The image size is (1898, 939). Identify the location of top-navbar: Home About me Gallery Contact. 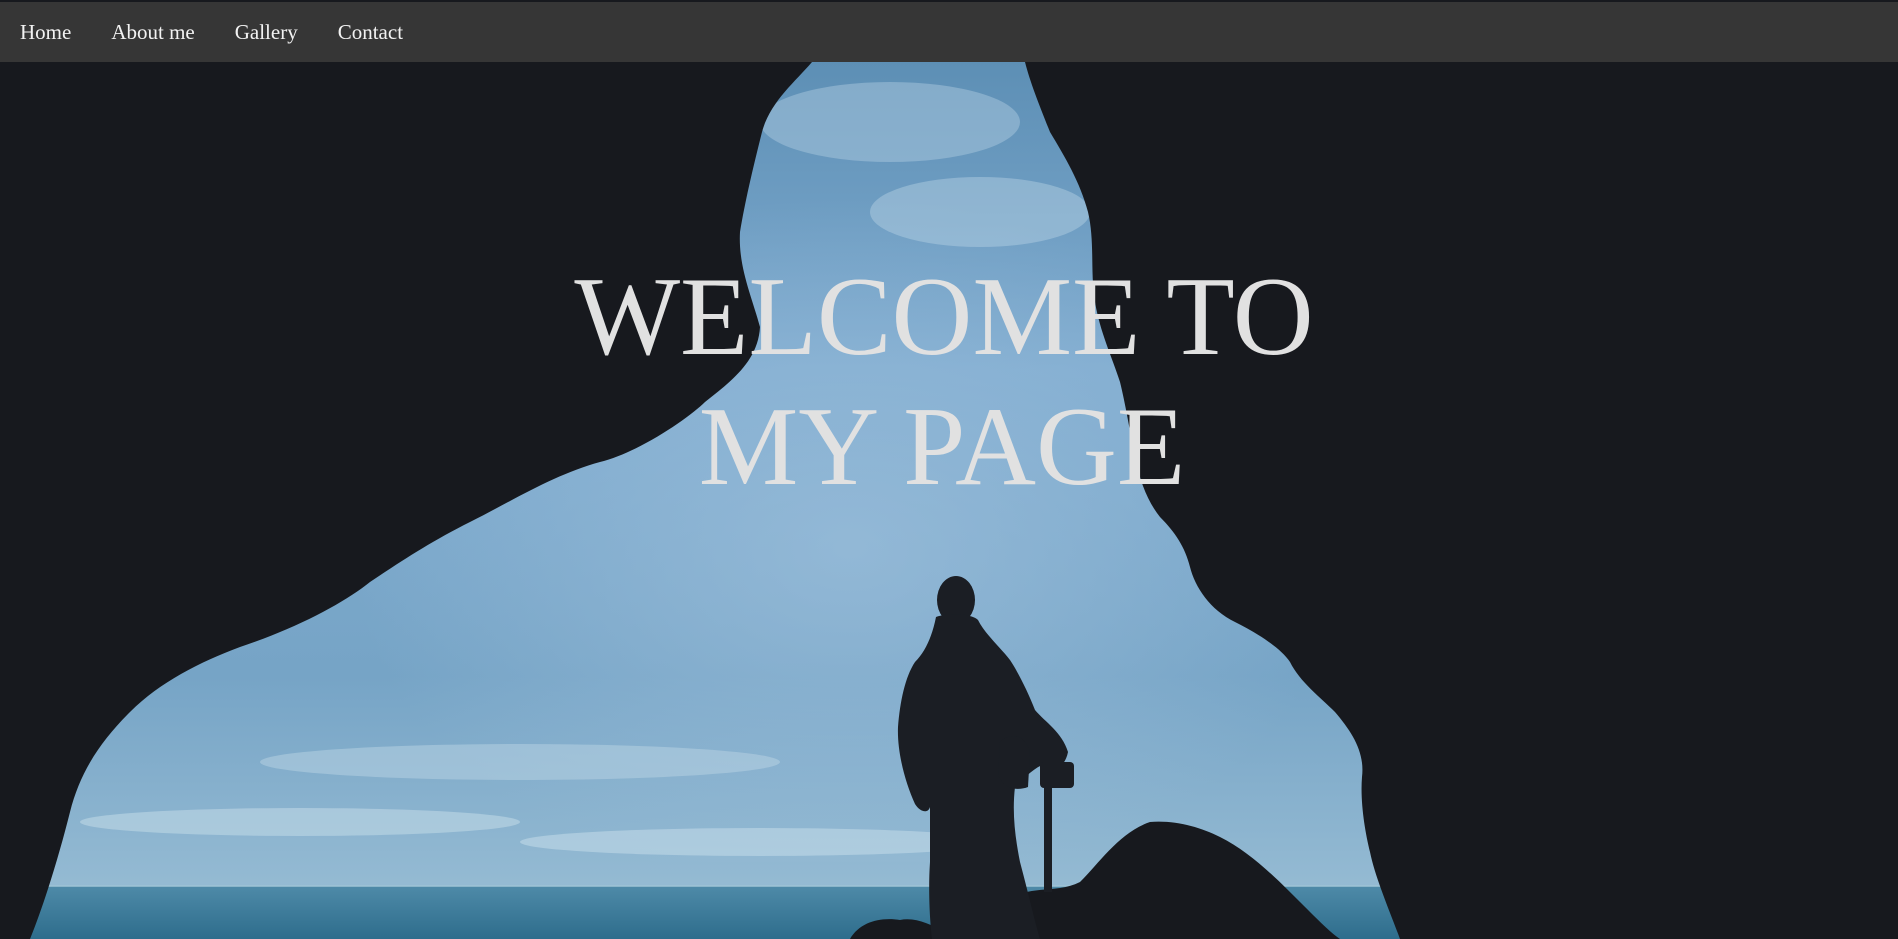
(949, 32).